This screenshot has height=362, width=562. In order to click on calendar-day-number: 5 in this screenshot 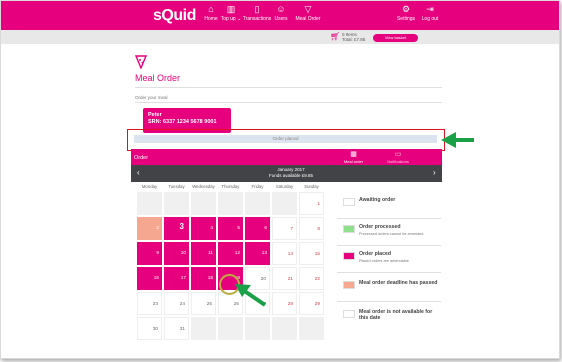, I will do `click(238, 227)`.